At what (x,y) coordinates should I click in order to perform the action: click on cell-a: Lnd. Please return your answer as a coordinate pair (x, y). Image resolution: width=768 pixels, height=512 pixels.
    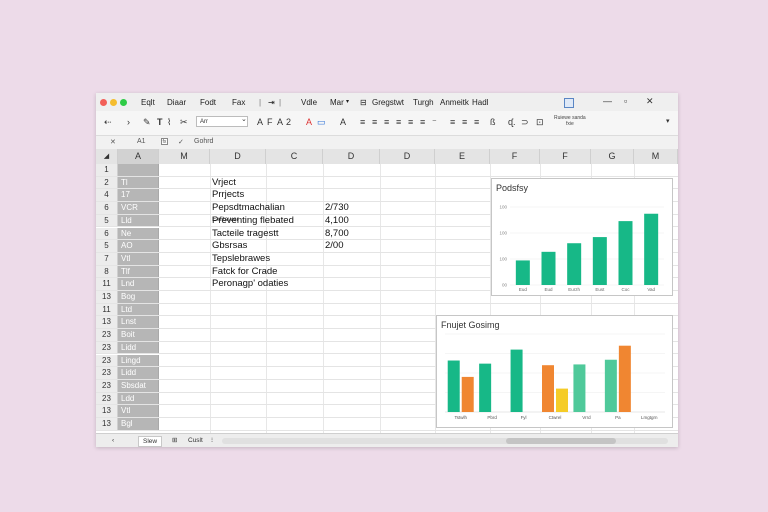
    Looking at the image, I should click on (138, 284).